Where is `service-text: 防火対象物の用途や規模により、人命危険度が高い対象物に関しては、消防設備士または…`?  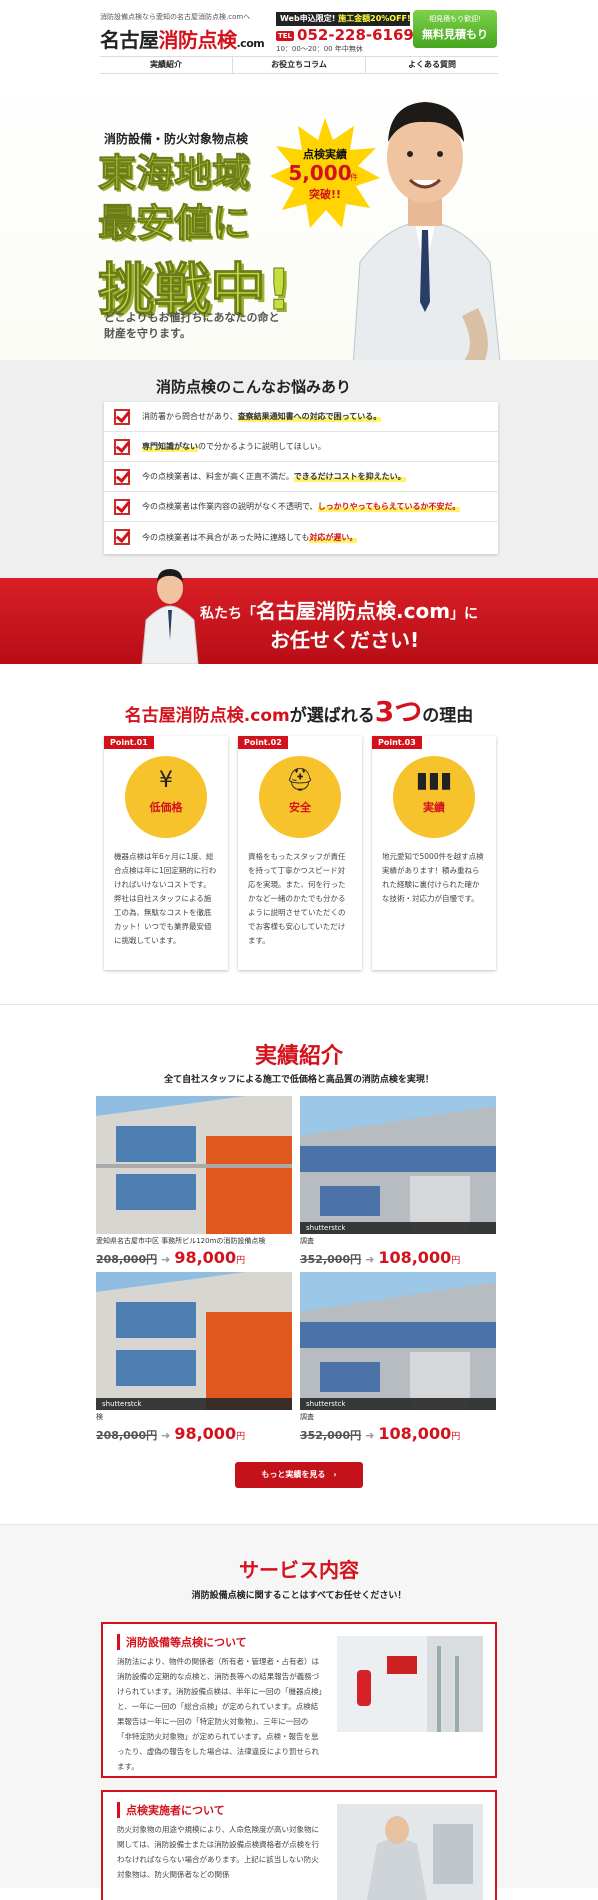 service-text: 防火対象物の用途や規模により、人命危険度が高い対象物に関しては、消防設備士または… is located at coordinates (218, 1852).